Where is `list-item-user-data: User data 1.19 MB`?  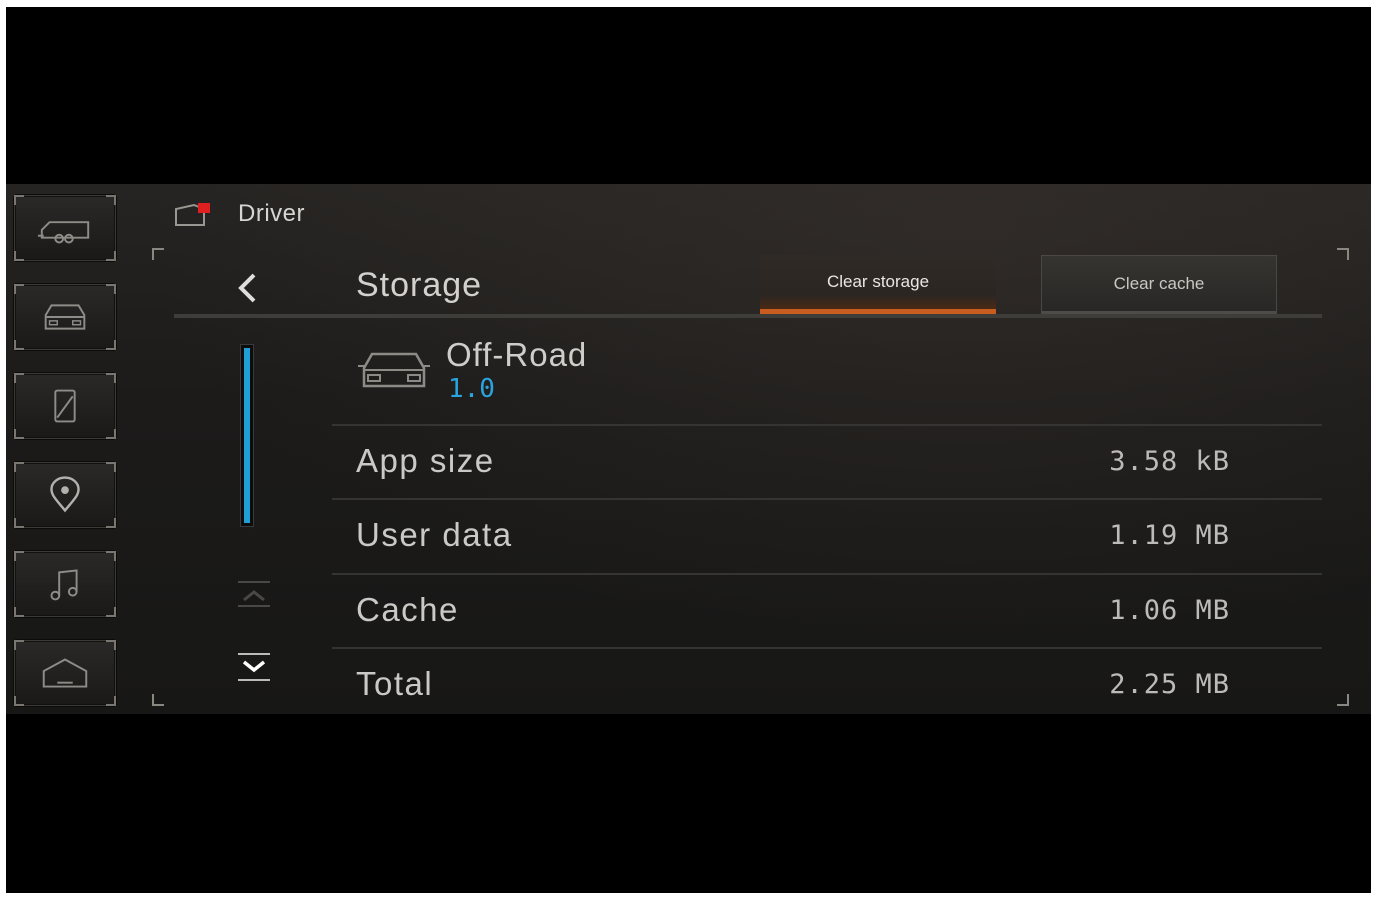
list-item-user-data: User data 1.19 MB is located at coordinates (827, 535).